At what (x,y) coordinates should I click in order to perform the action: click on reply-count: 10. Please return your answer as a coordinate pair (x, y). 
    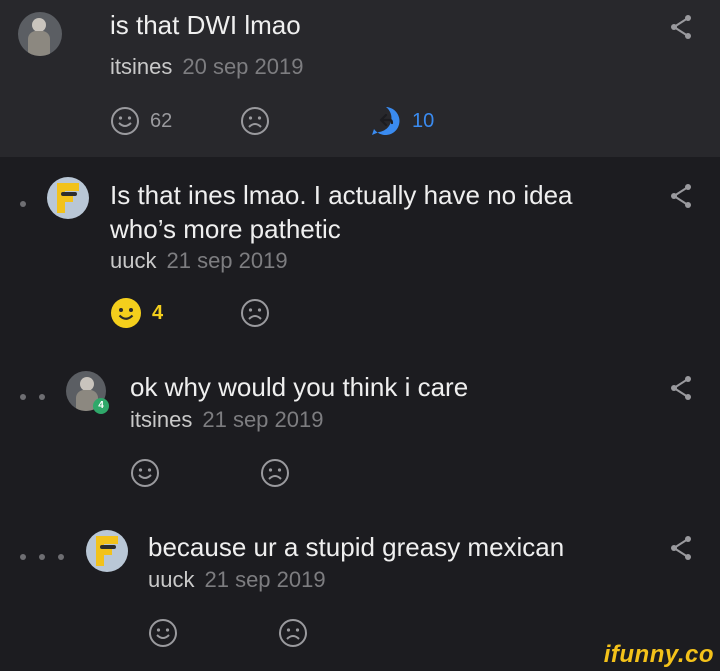
    Looking at the image, I should click on (423, 120).